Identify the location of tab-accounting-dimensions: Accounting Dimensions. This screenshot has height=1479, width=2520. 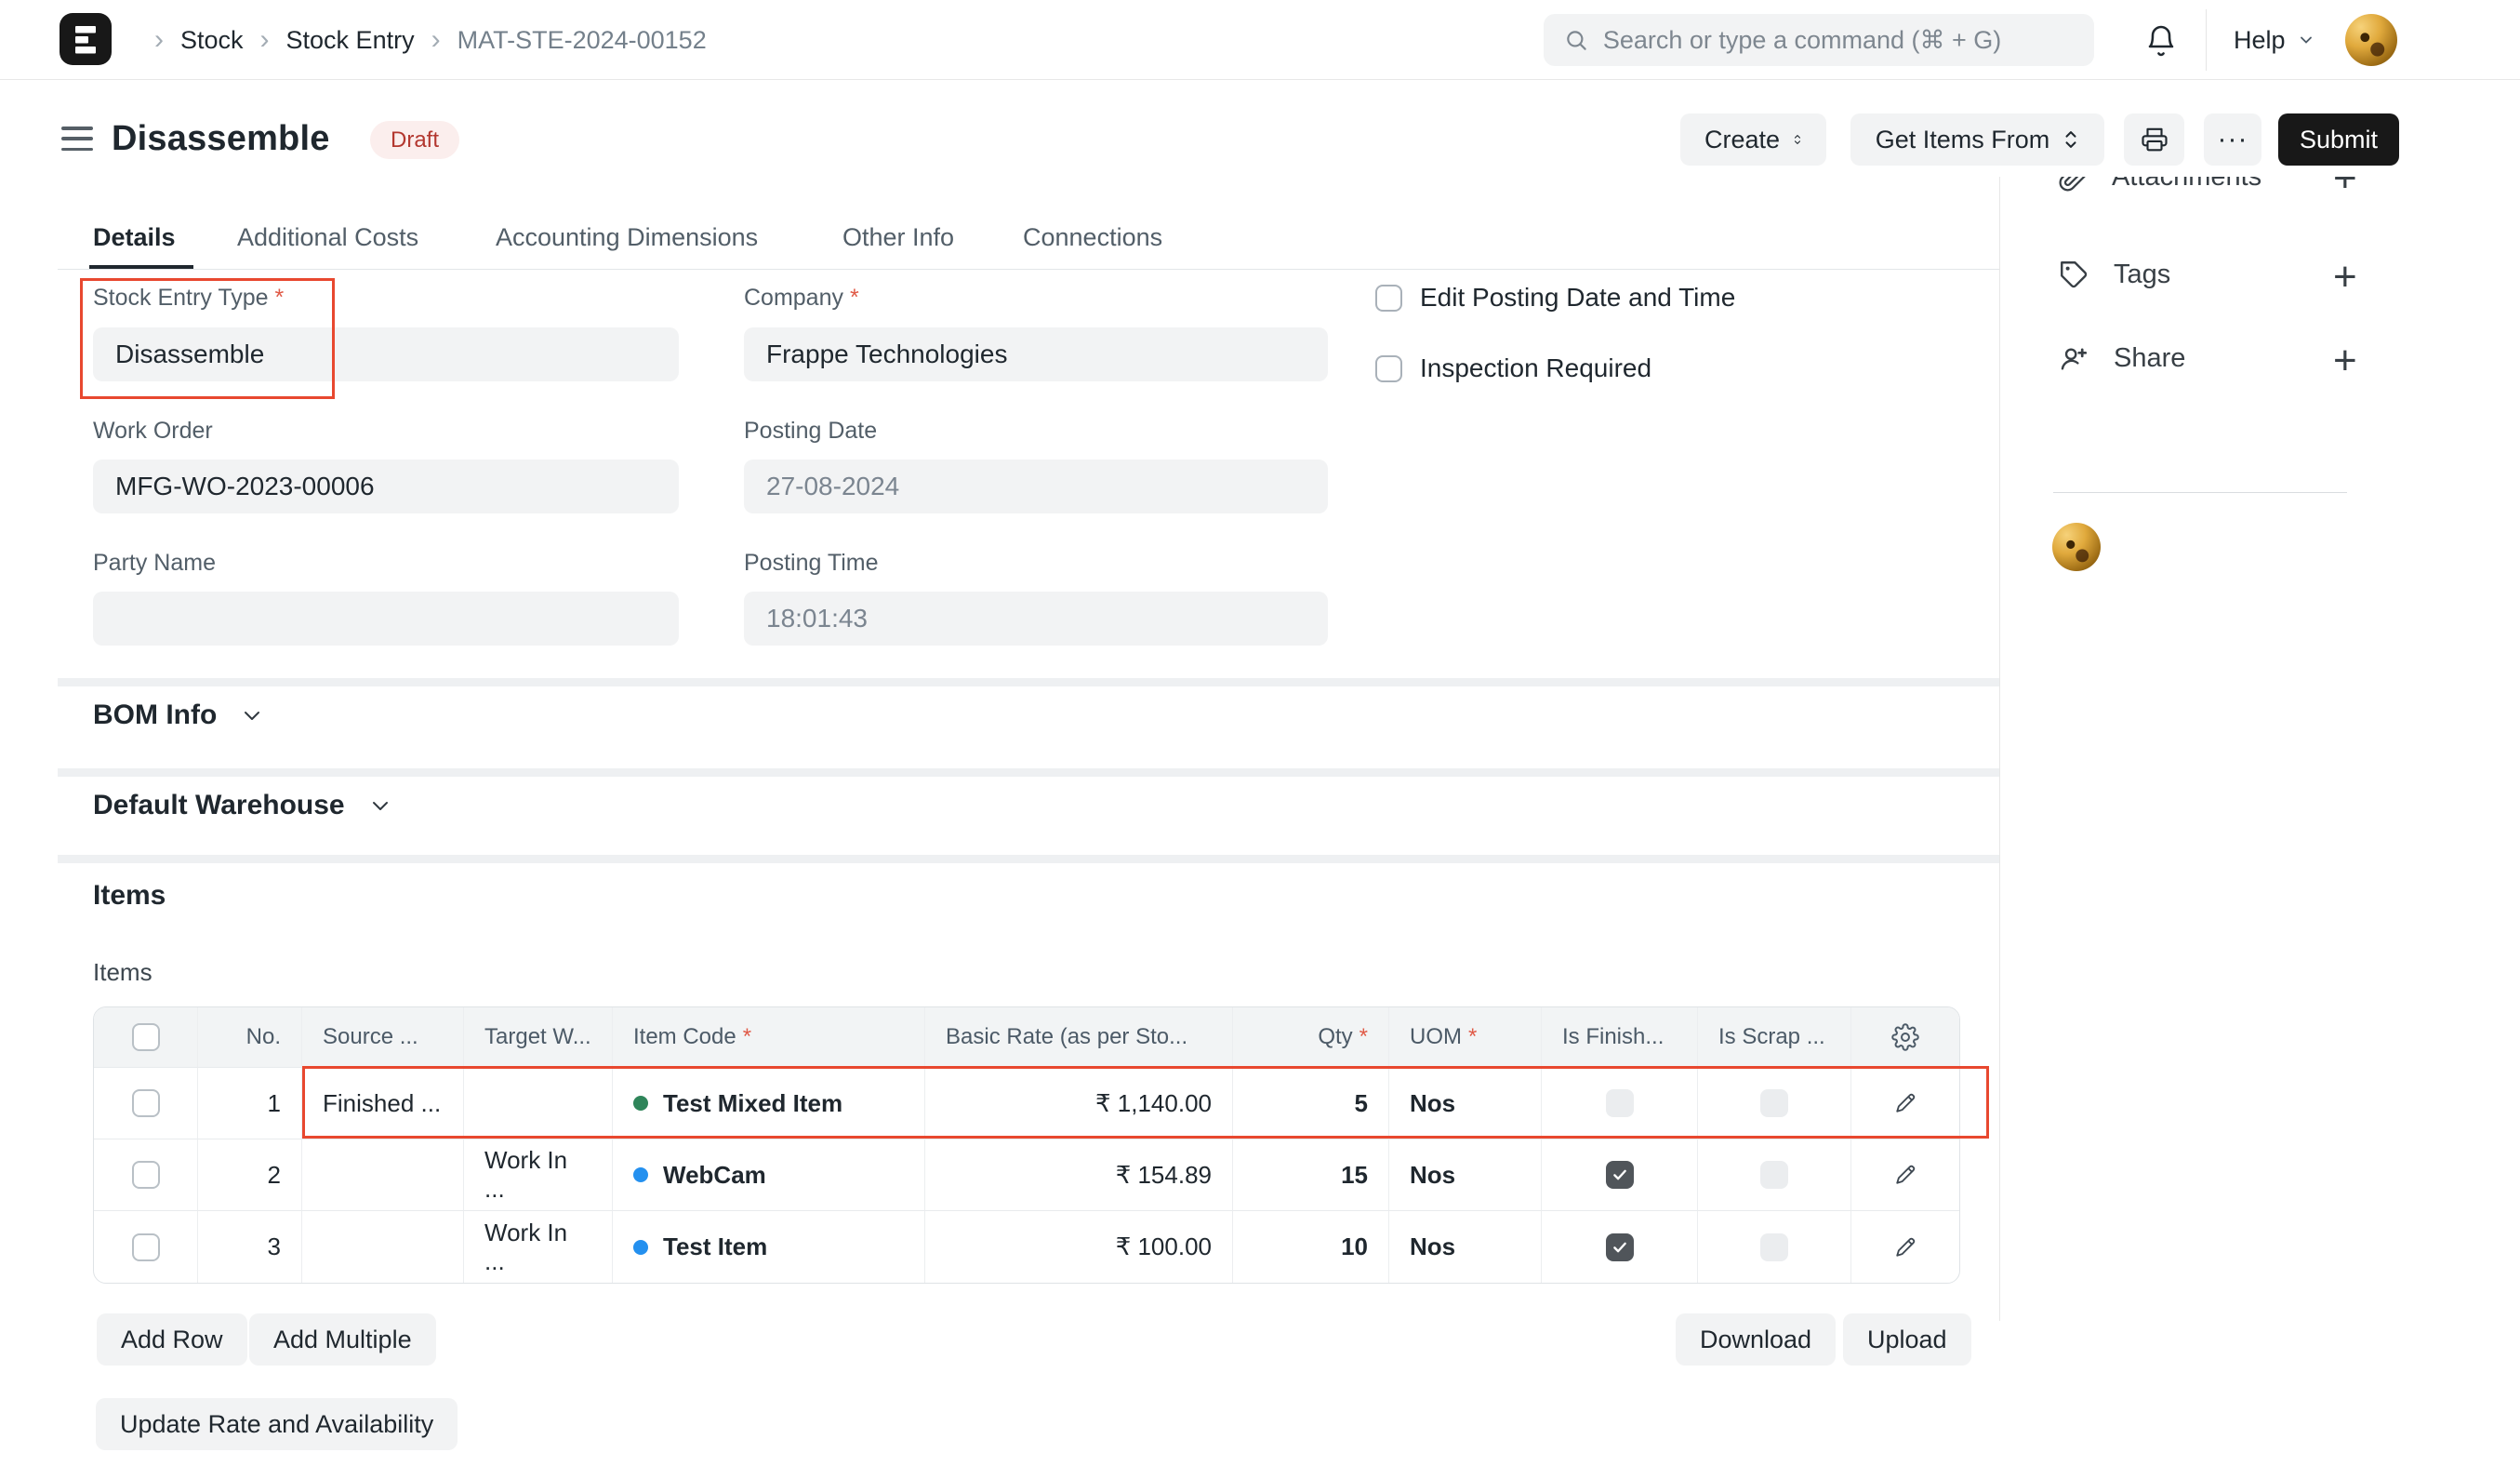
(627, 237).